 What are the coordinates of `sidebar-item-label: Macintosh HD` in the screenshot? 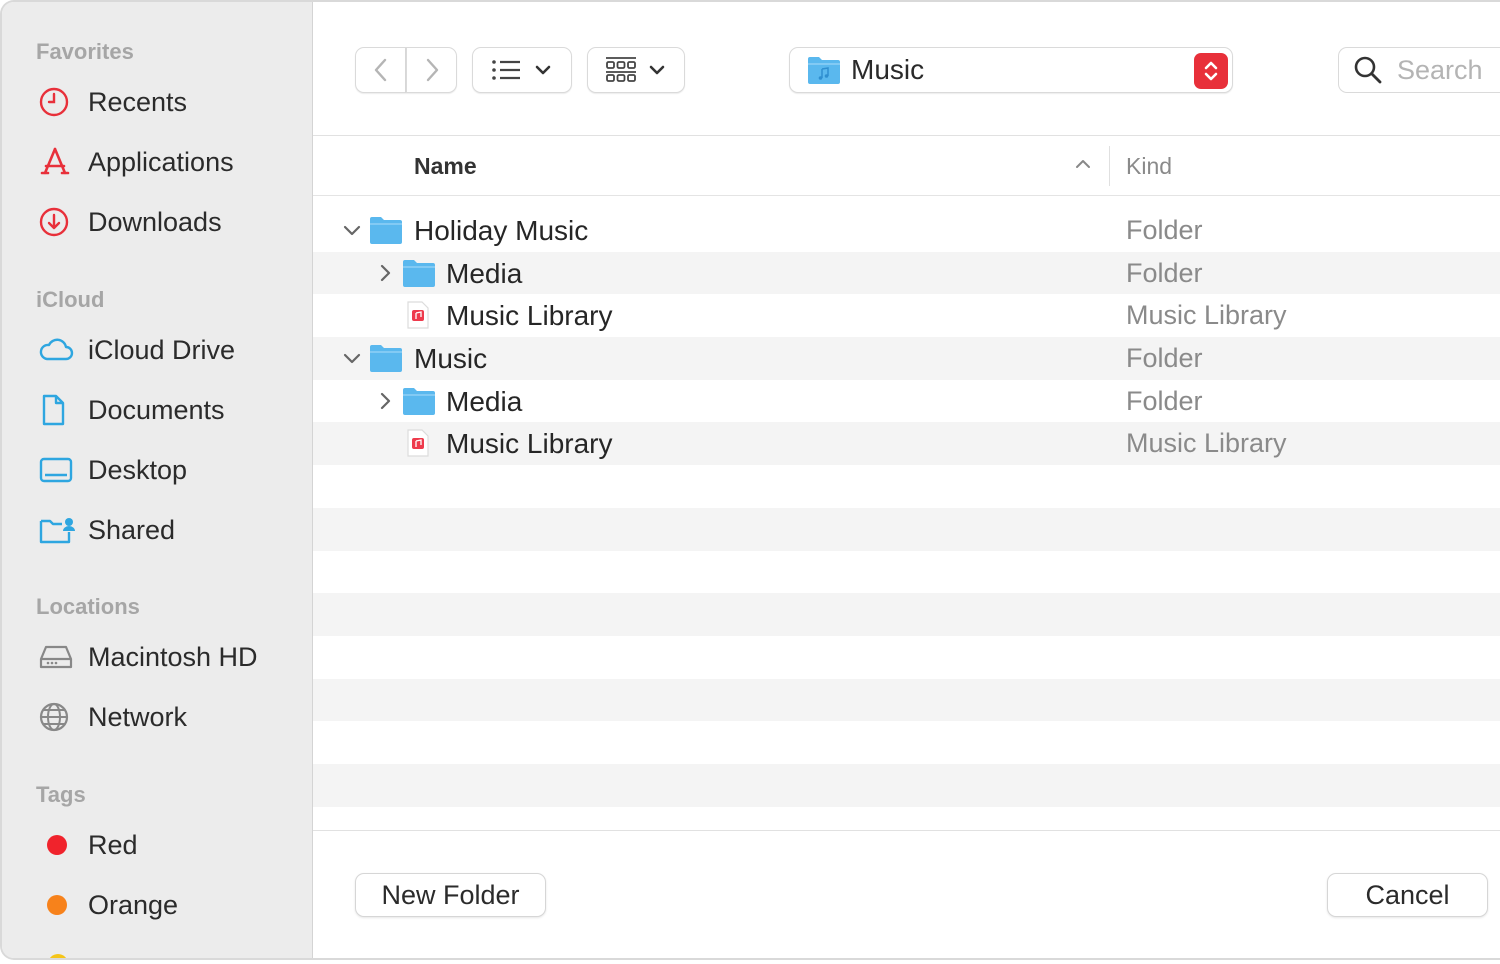 It's located at (173, 656).